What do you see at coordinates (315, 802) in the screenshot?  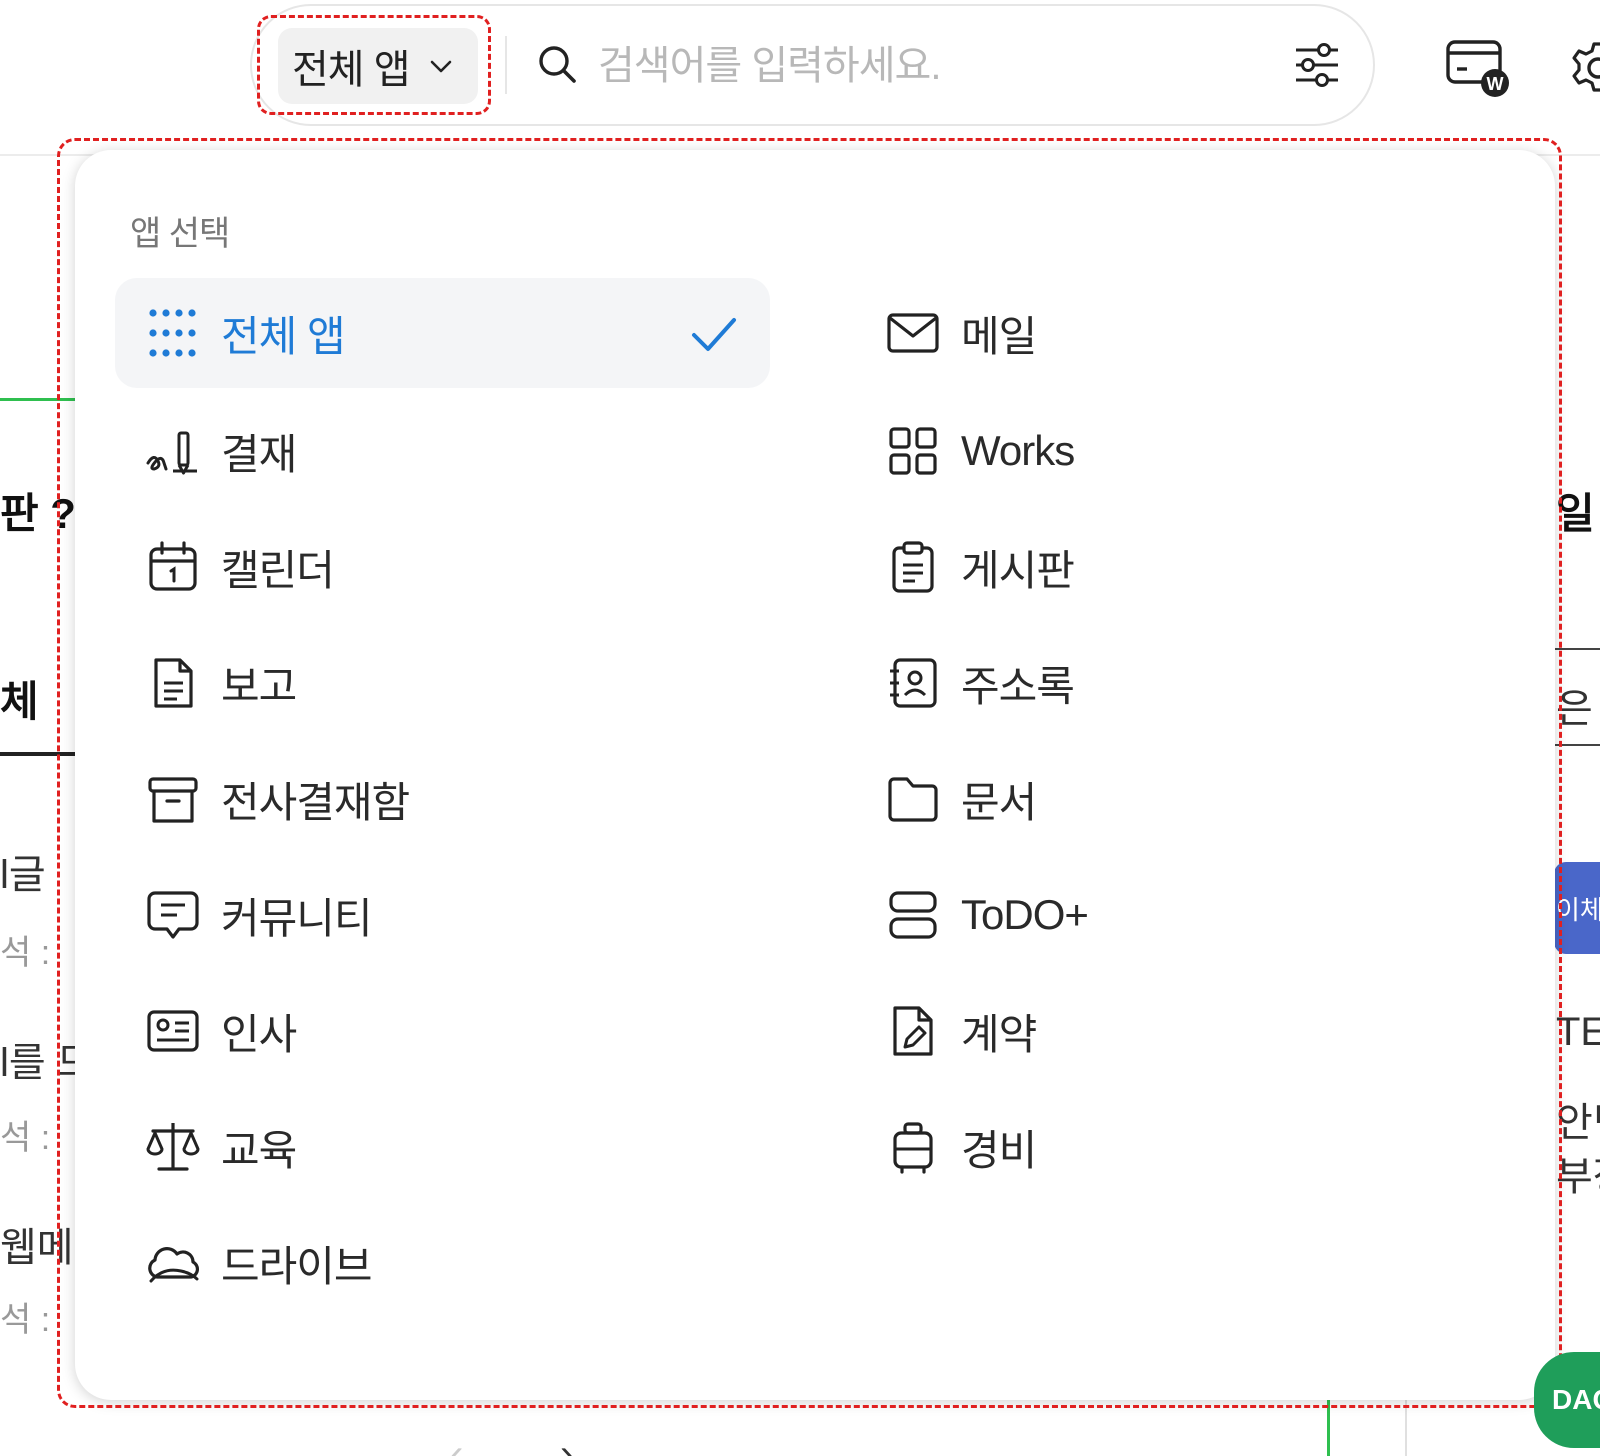 I see `app-option-label: 전사결재함` at bounding box center [315, 802].